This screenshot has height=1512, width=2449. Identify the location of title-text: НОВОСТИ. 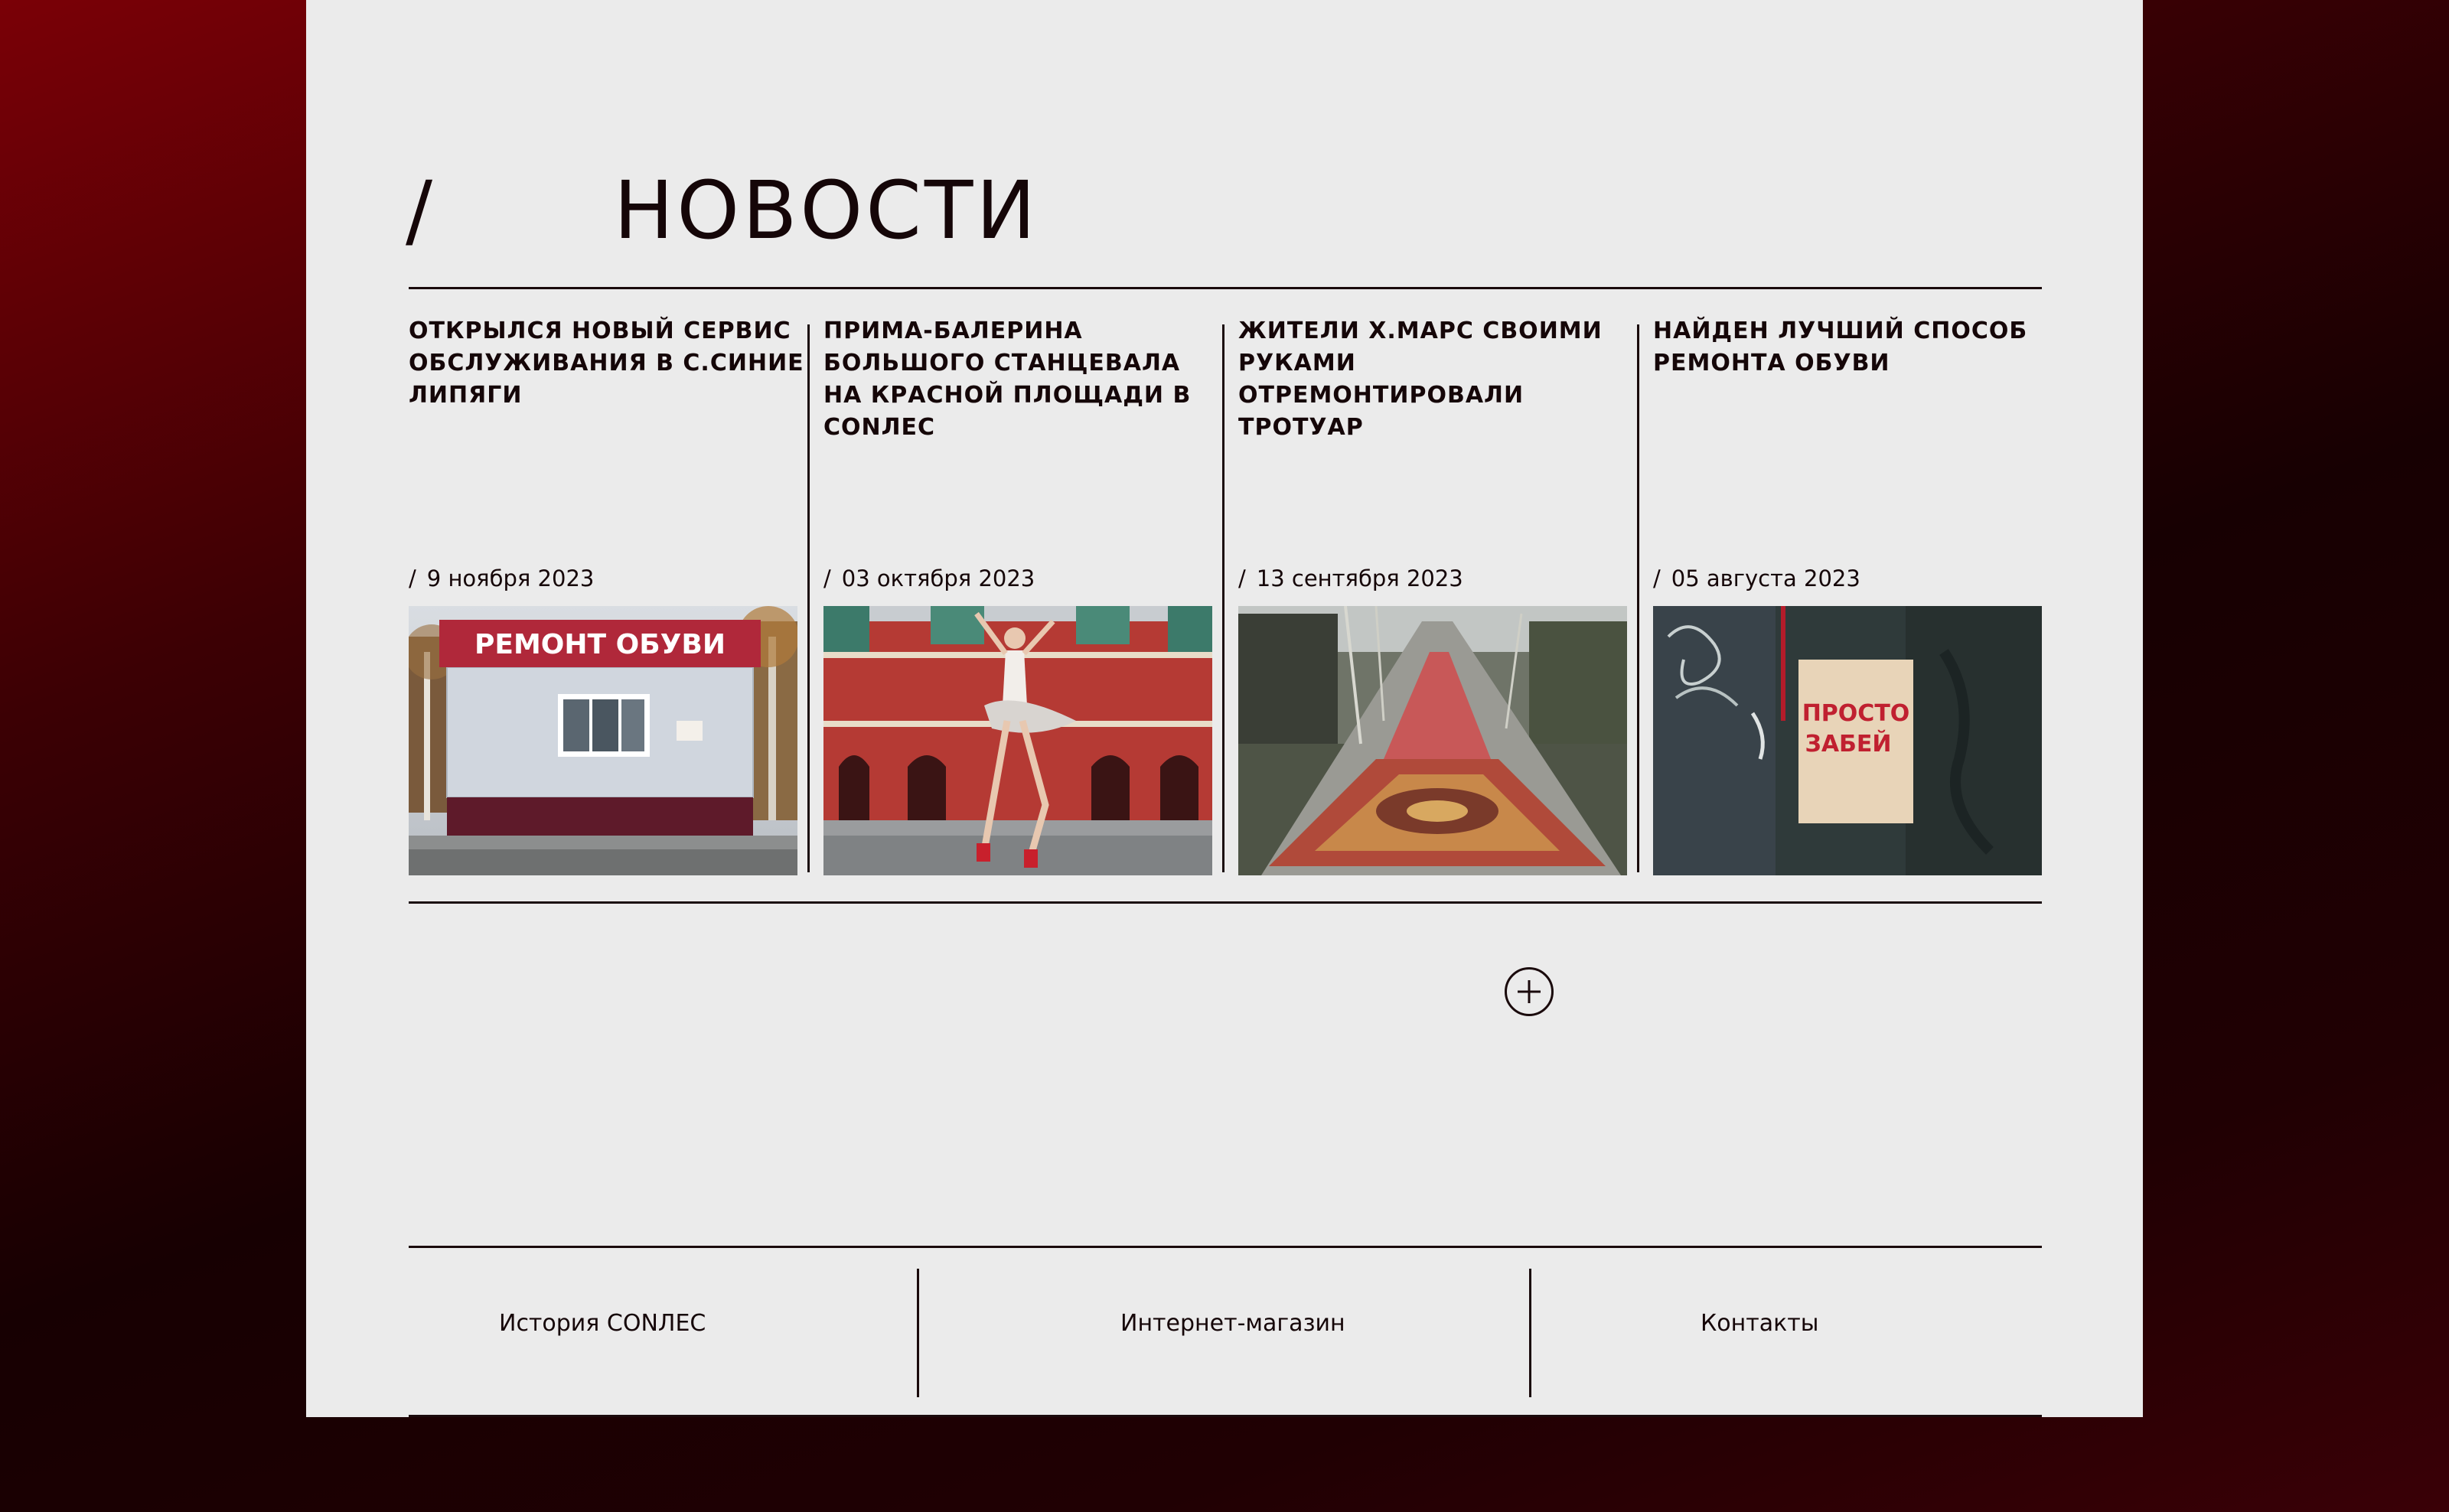
(826, 210).